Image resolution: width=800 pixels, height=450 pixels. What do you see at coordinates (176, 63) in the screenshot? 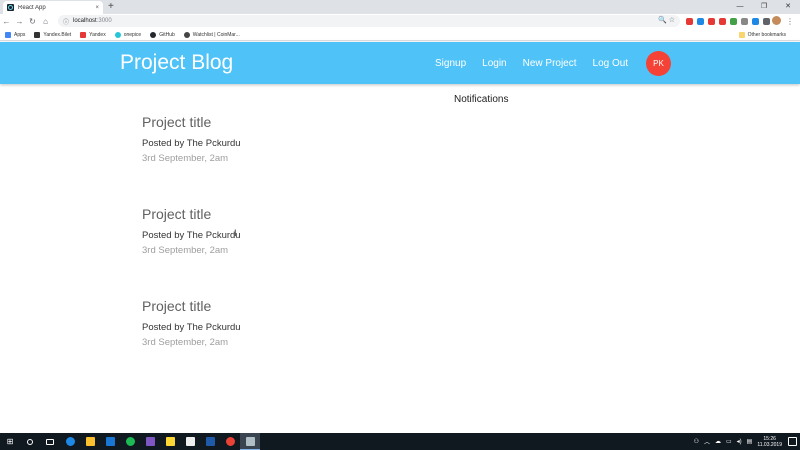
I see `brand-logo: Project Blog` at bounding box center [176, 63].